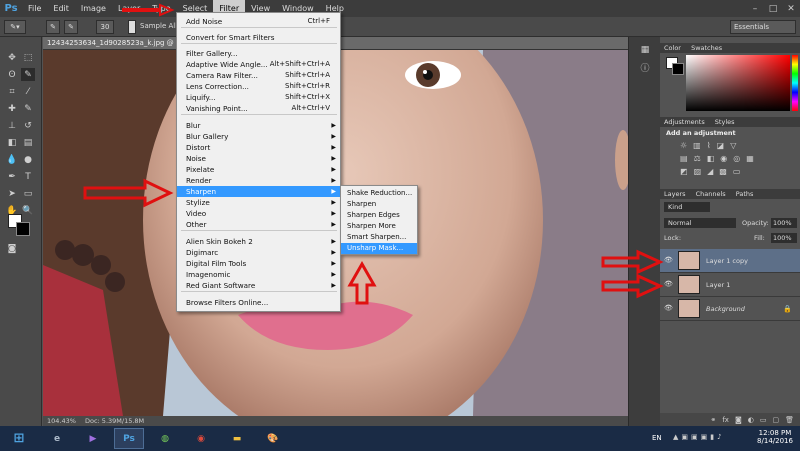  What do you see at coordinates (719, 437) in the screenshot?
I see `volume-icon: ♪` at bounding box center [719, 437].